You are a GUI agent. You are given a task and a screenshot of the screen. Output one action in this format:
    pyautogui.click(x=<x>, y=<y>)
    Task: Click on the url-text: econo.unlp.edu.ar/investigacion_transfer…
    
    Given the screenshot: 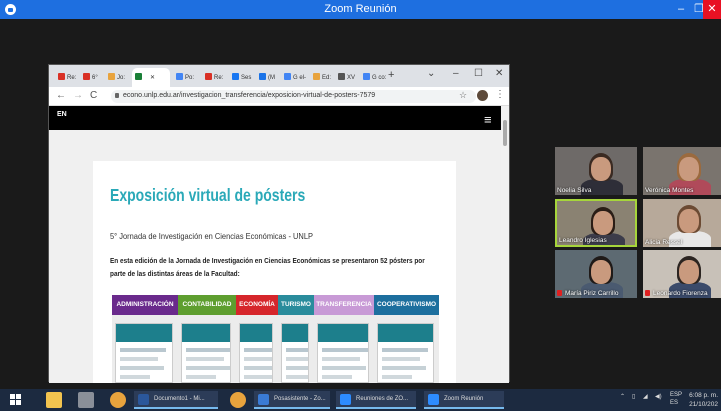 What is the action you would take?
    pyautogui.click(x=249, y=95)
    